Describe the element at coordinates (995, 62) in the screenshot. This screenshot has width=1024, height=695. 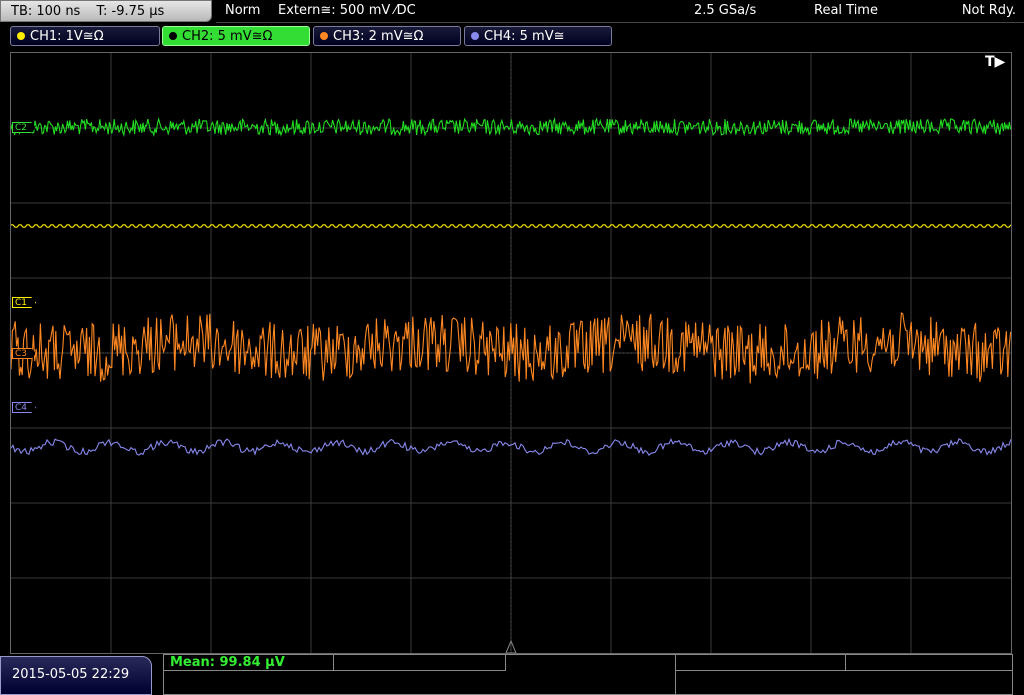
I see `trigger-position-marker: T▶` at that location.